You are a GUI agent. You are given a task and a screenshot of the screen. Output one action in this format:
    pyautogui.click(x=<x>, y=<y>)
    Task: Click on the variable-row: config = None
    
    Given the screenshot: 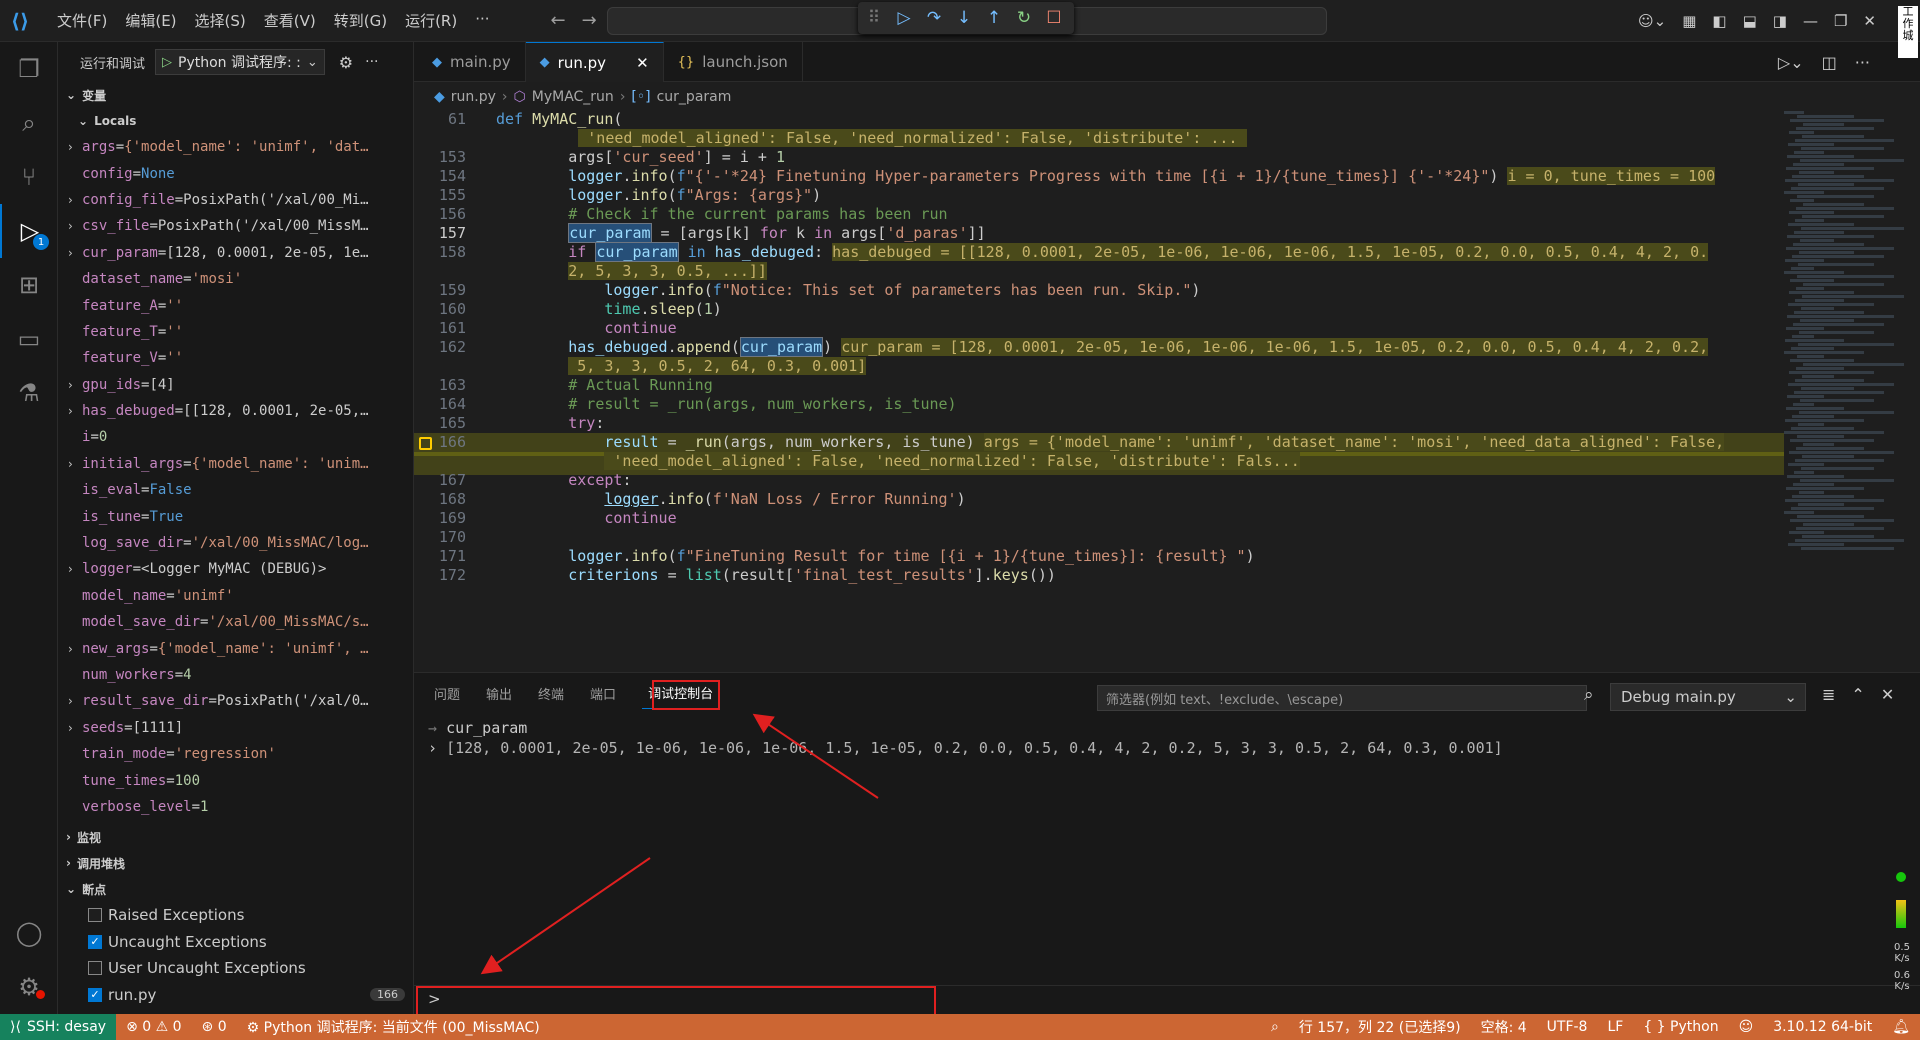 What is the action you would take?
    pyautogui.click(x=235, y=173)
    